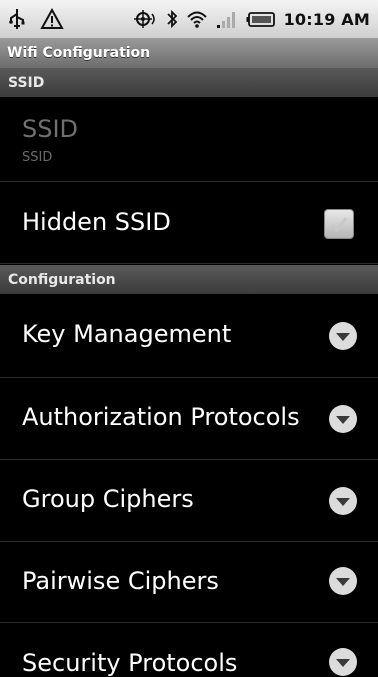 The width and height of the screenshot is (378, 677). I want to click on status-bar: 10:19 AM, so click(189, 19).